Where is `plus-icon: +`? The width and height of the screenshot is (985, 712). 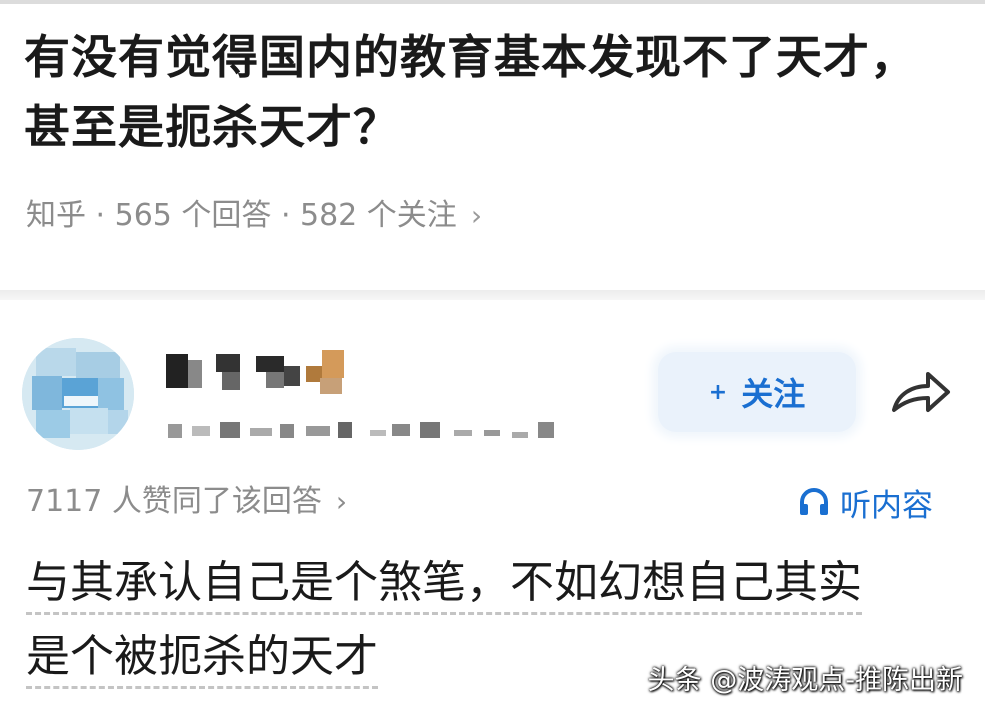
plus-icon: + is located at coordinates (718, 392).